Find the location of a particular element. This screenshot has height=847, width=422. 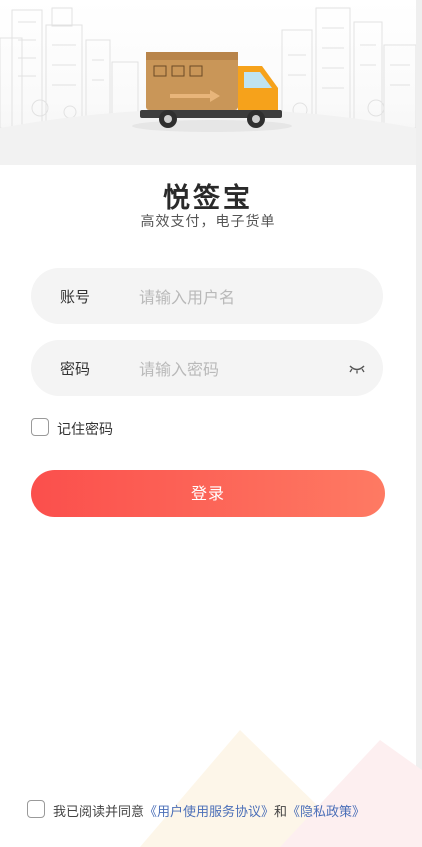

privacy-link: 《隐私政策》 is located at coordinates (326, 812).